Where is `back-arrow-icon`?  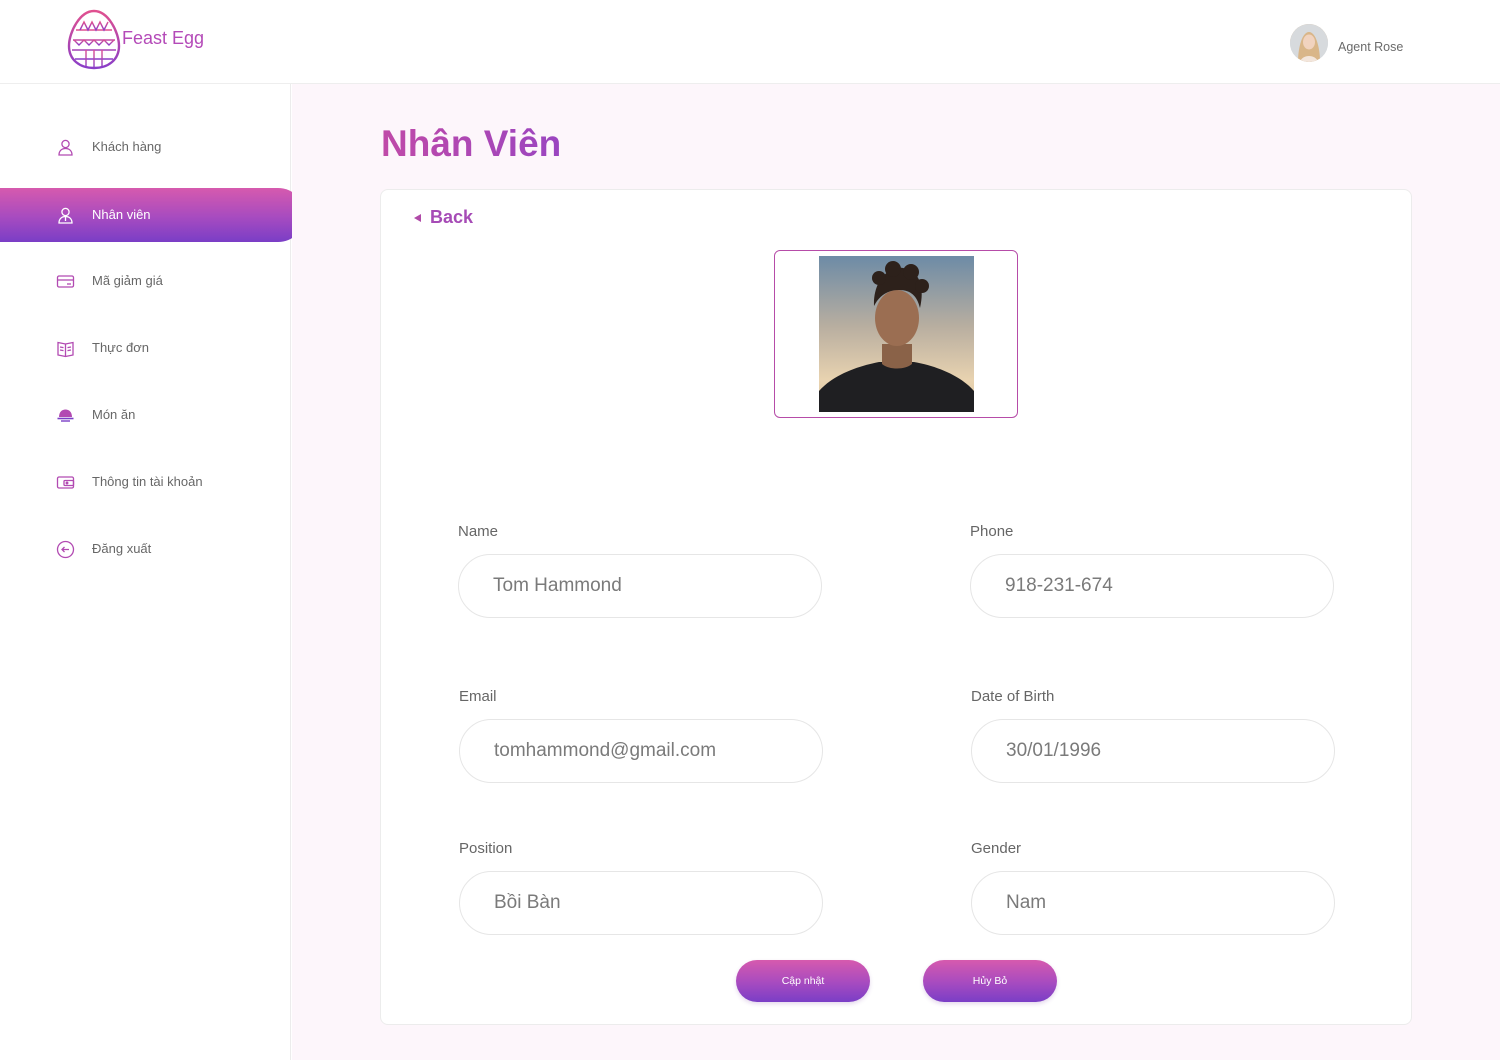
back-arrow-icon is located at coordinates (417, 217).